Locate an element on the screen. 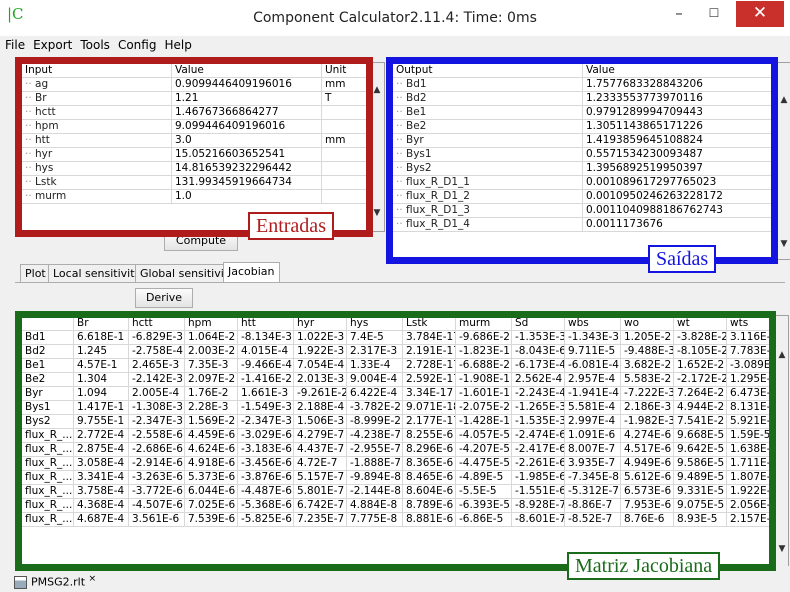 The height and width of the screenshot is (592, 790). jacobian-cell: -1.265E-3 is located at coordinates (538, 407).